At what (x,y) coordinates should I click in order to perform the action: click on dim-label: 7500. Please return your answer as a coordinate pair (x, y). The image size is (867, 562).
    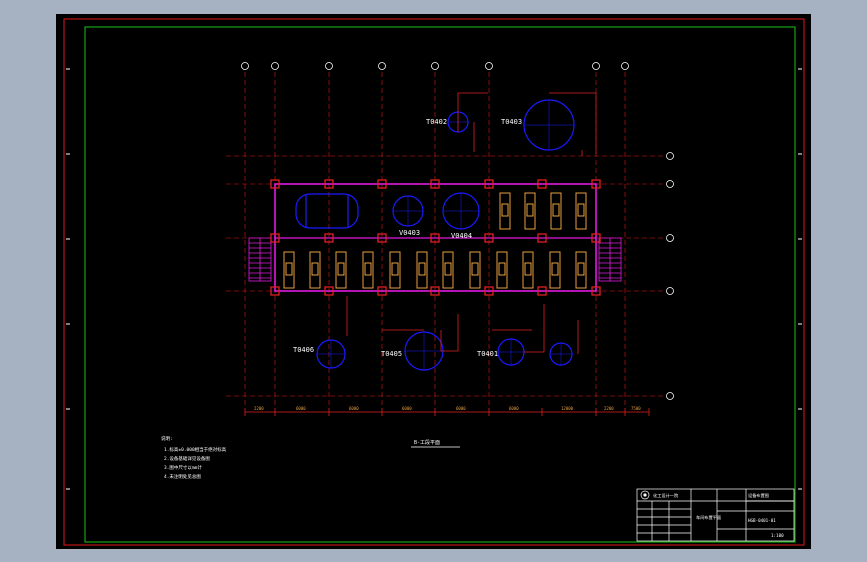
    Looking at the image, I should click on (636, 408).